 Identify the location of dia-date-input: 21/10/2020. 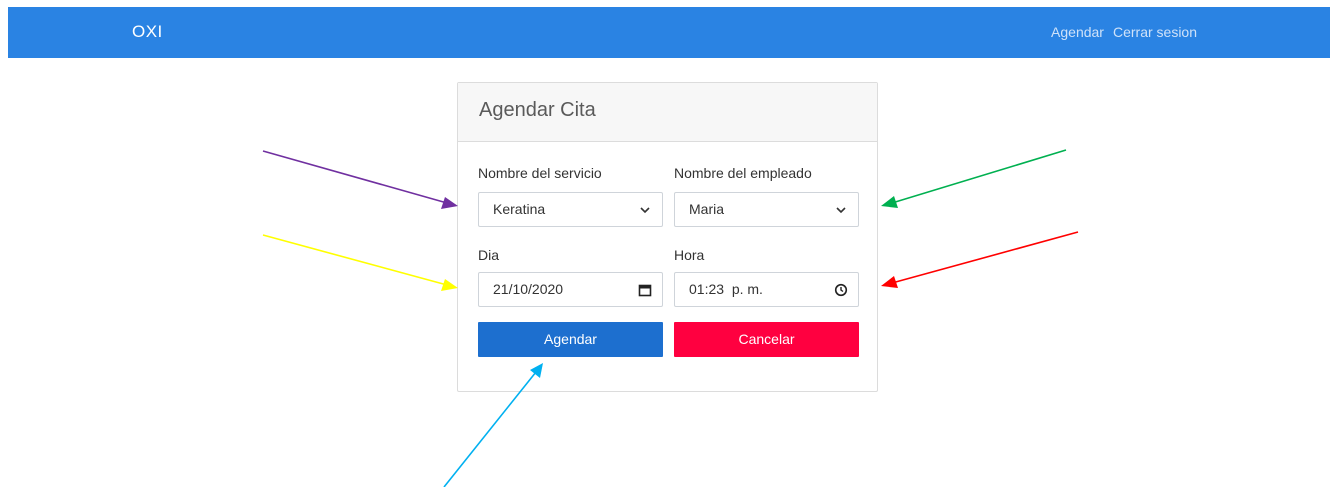
(570, 289).